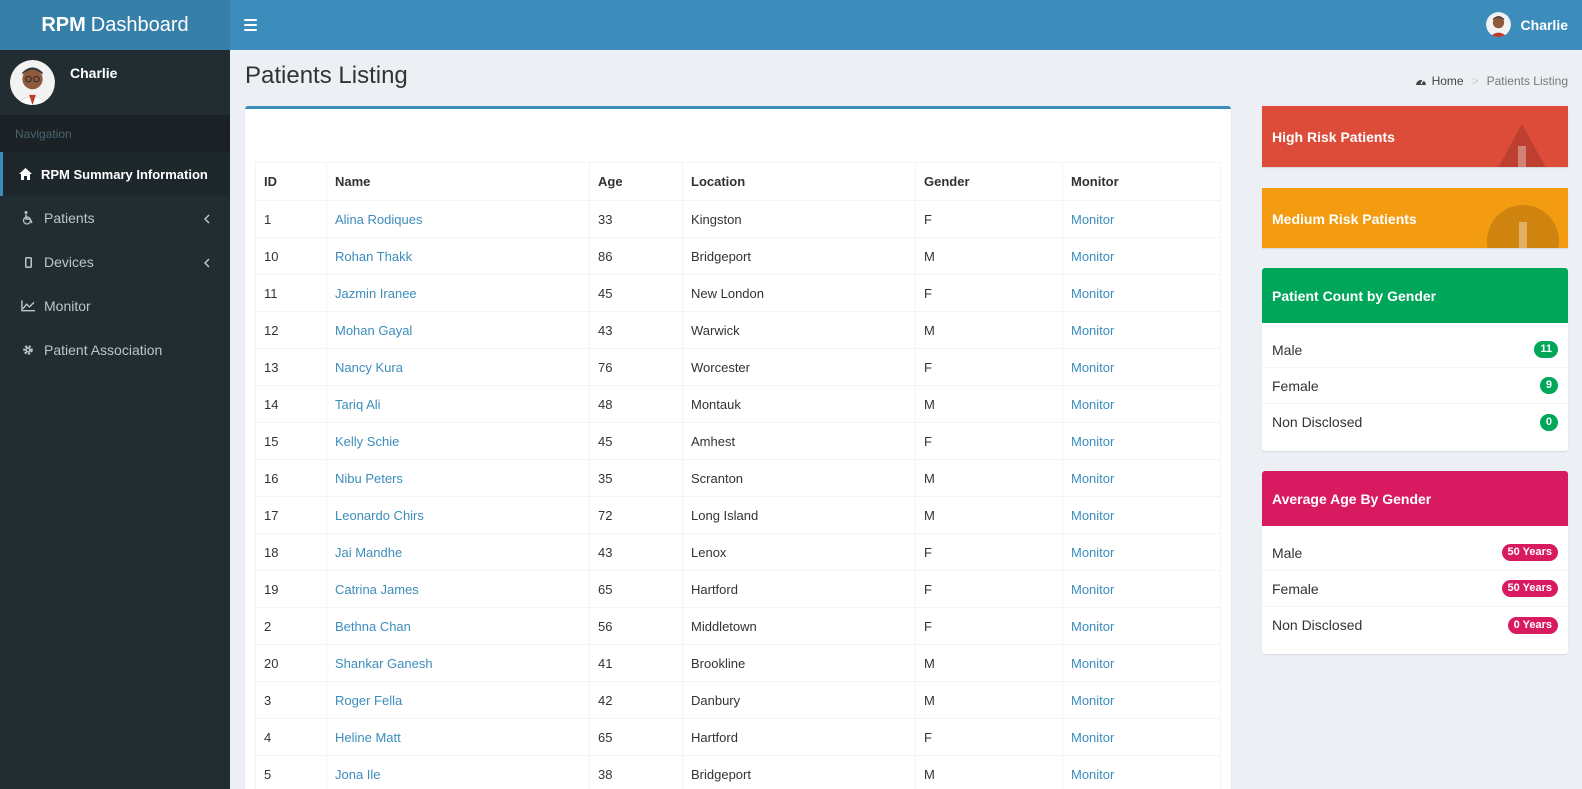 The width and height of the screenshot is (1582, 789). What do you see at coordinates (291, 515) in the screenshot?
I see `table-cell: 17` at bounding box center [291, 515].